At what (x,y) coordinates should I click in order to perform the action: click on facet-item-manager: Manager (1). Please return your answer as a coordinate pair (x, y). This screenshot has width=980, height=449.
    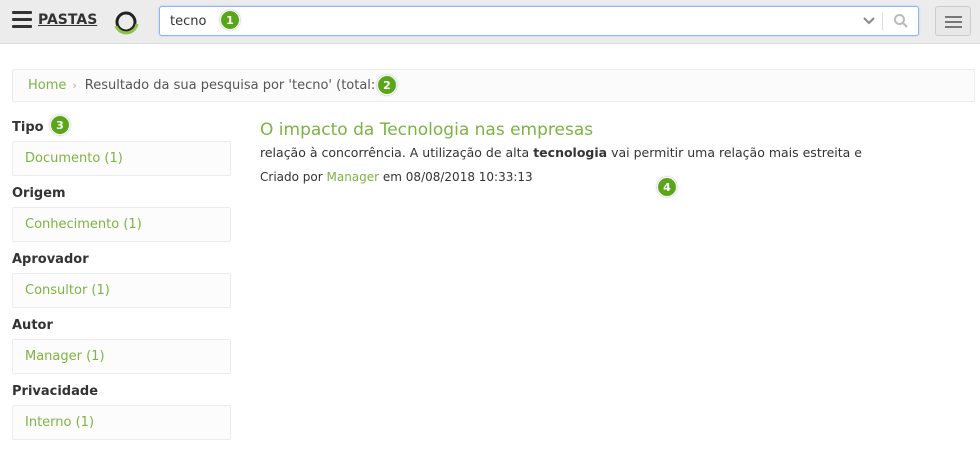
    Looking at the image, I should click on (121, 356).